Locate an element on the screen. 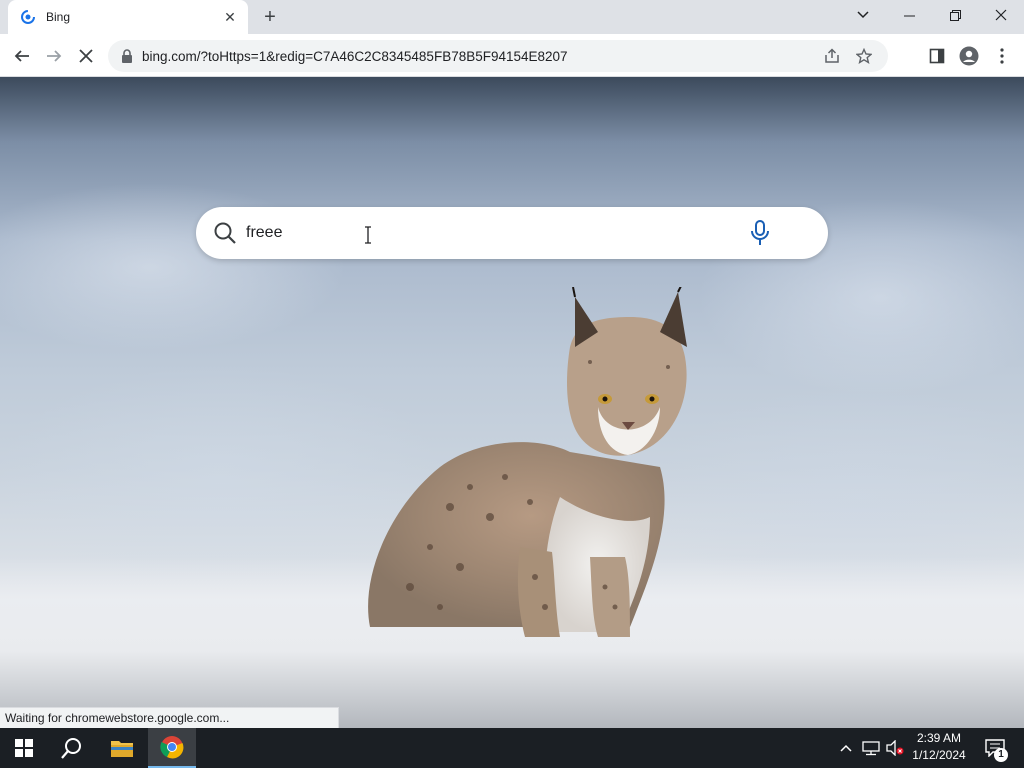 The image size is (1024, 768). new-tab-button: + is located at coordinates (270, 17).